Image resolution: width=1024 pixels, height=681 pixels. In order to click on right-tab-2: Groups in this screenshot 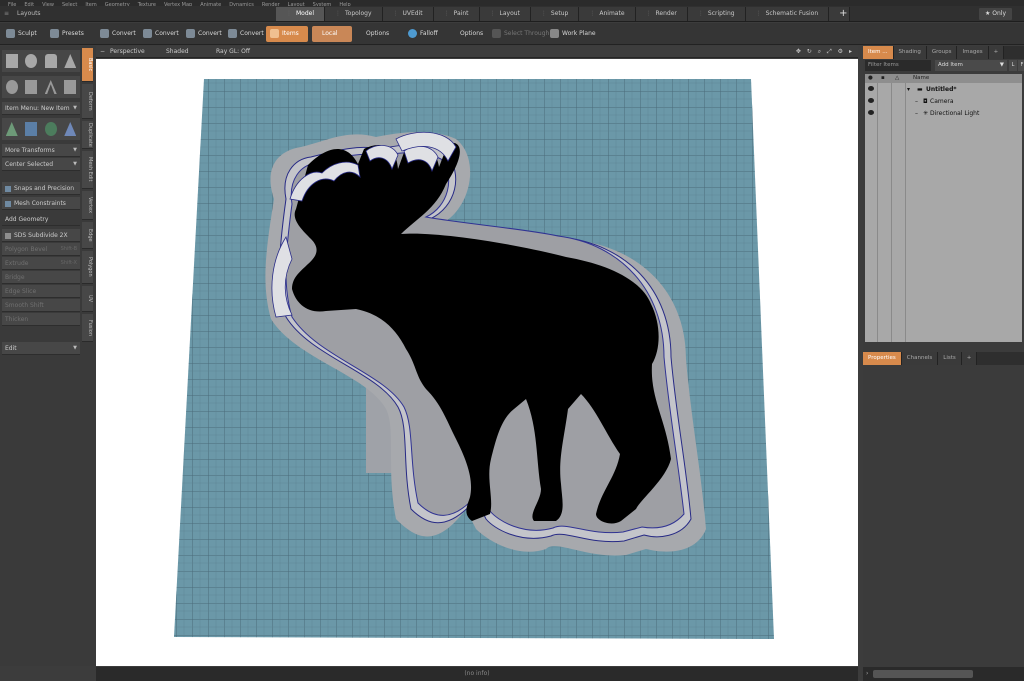, I will do `click(942, 52)`.